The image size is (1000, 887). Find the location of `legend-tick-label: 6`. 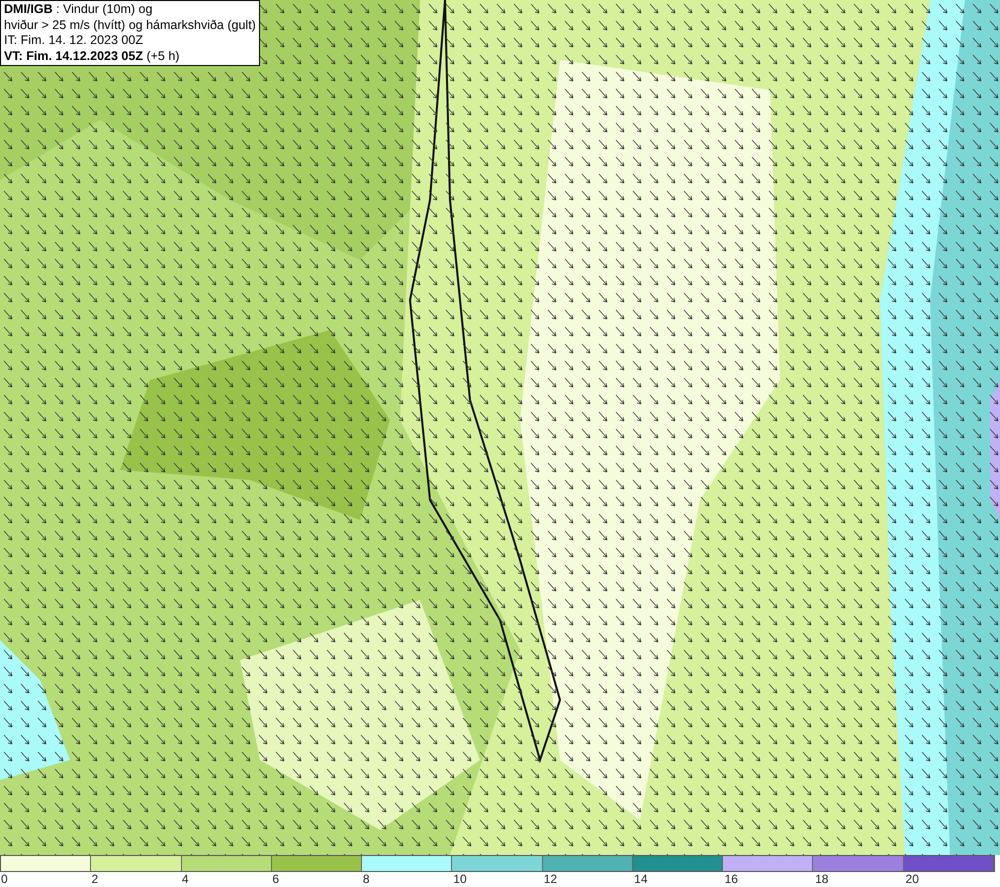

legend-tick-label: 6 is located at coordinates (276, 879).